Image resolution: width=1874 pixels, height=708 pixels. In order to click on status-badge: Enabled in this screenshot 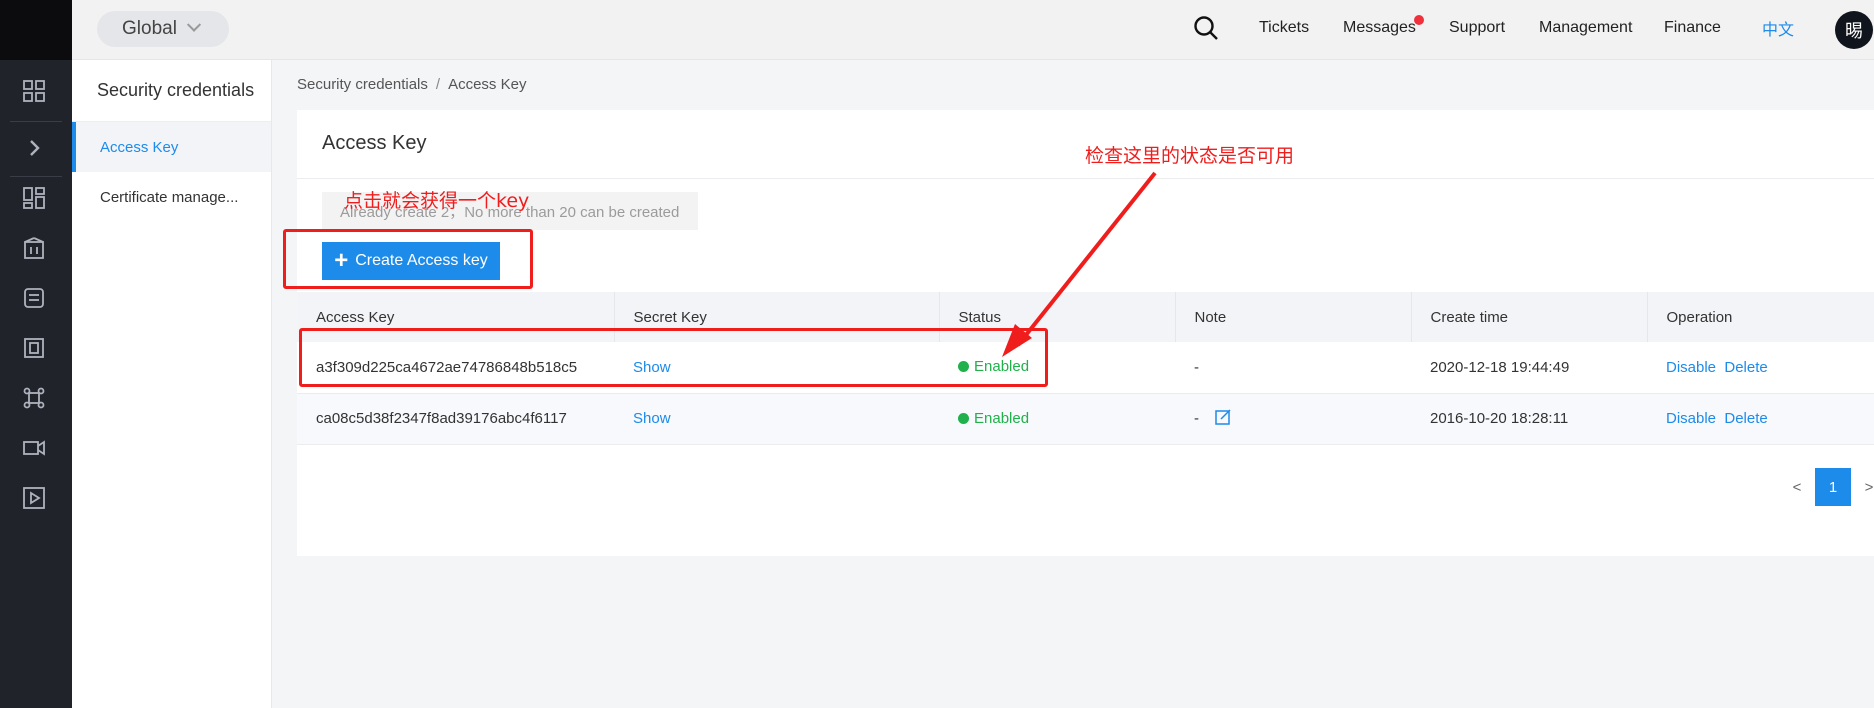, I will do `click(993, 418)`.